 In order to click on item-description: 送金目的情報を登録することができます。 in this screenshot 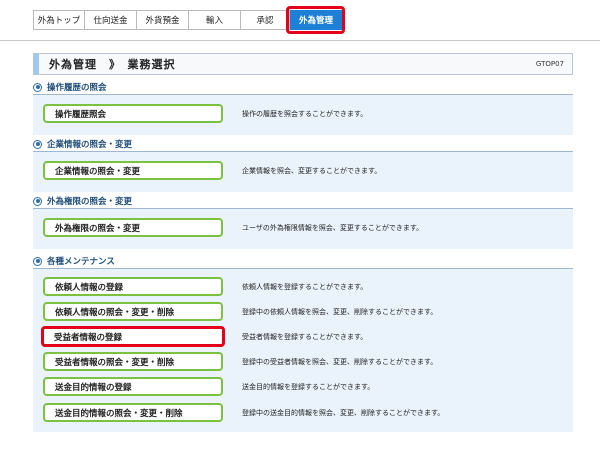, I will do `click(308, 387)`.